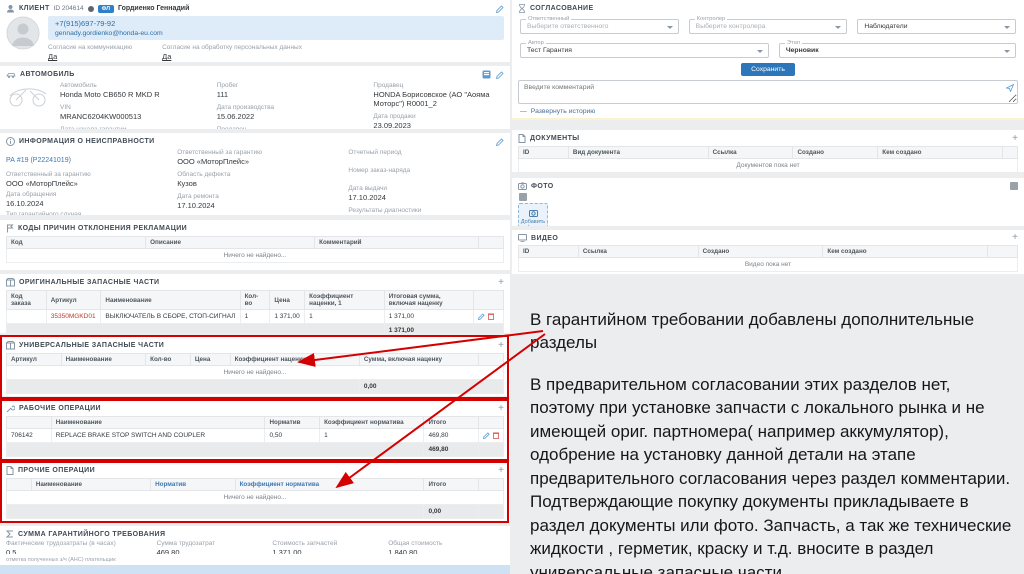  Describe the element at coordinates (31, 194) in the screenshot. I see `field-label: Дата обращения` at that location.